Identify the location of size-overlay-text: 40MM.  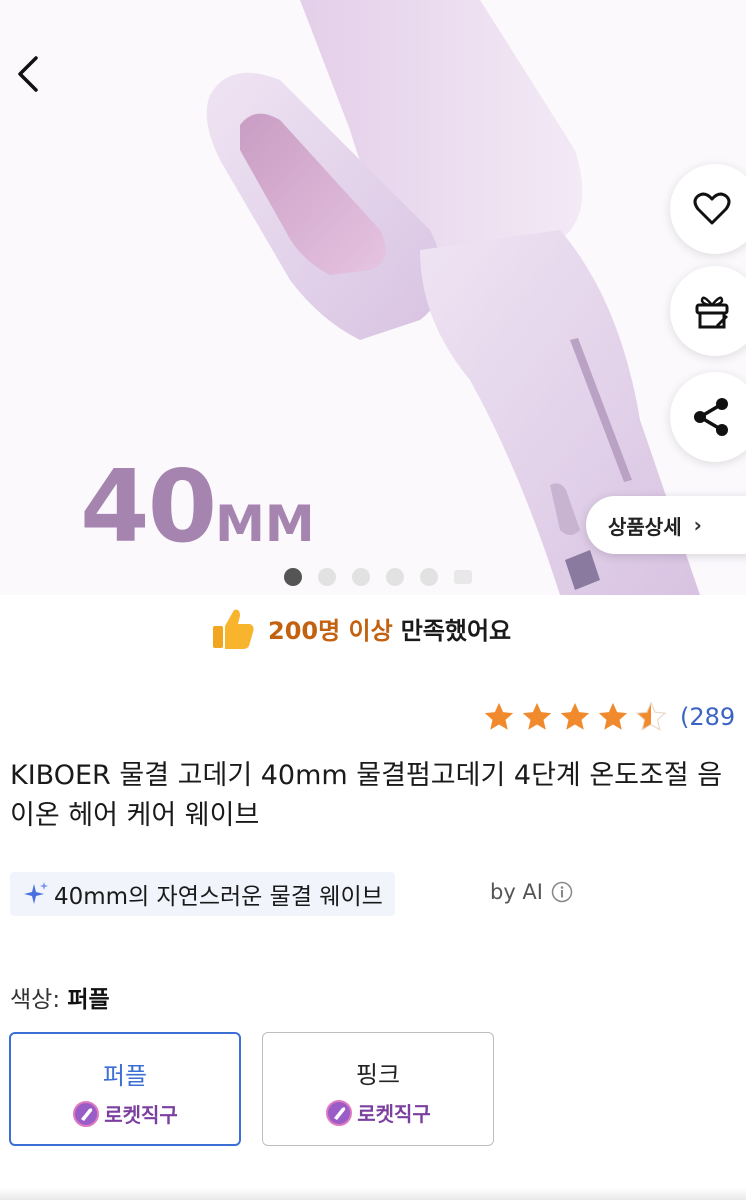
(197, 506).